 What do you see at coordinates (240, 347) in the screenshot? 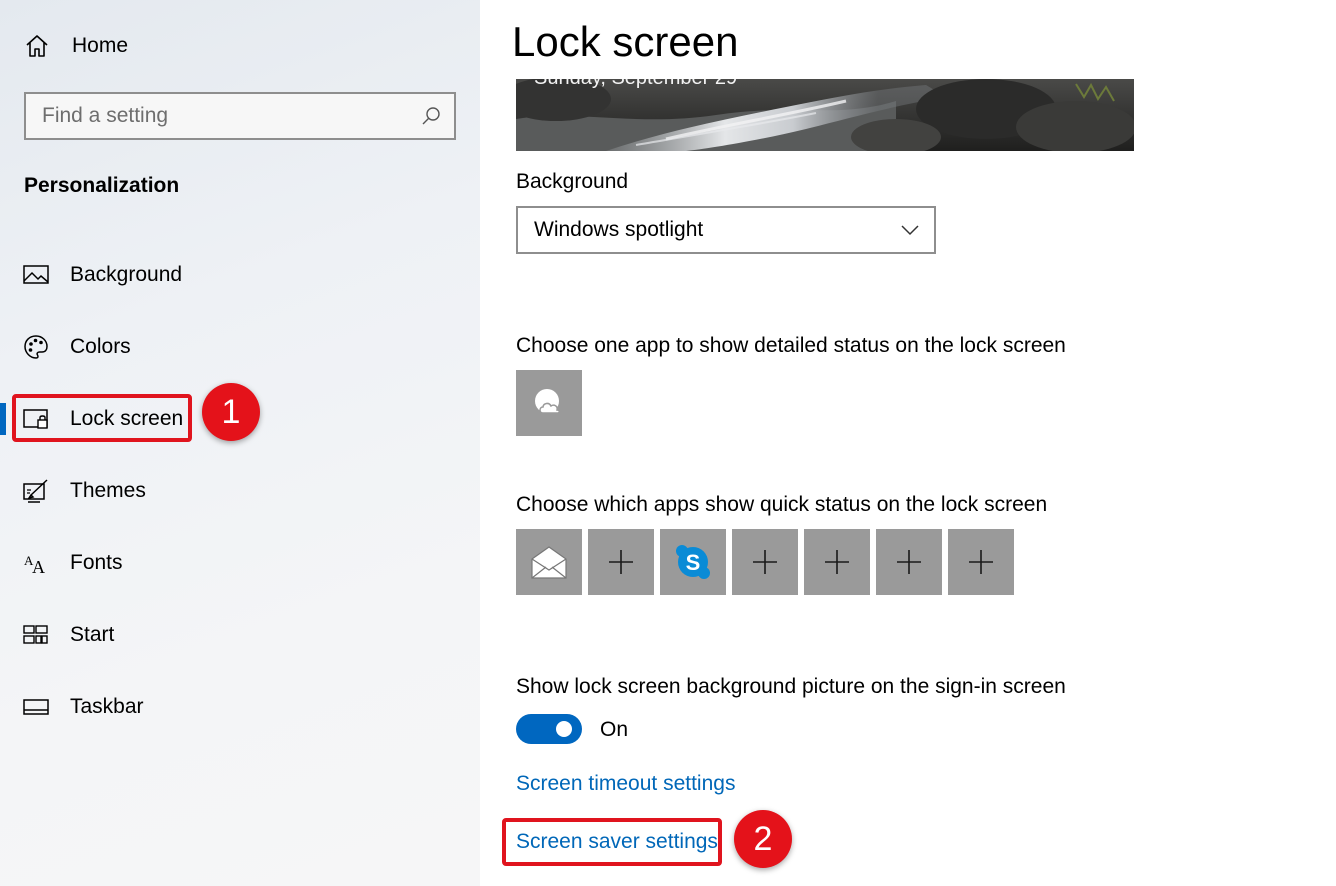
I see `sidebar-item-colors: Colors` at bounding box center [240, 347].